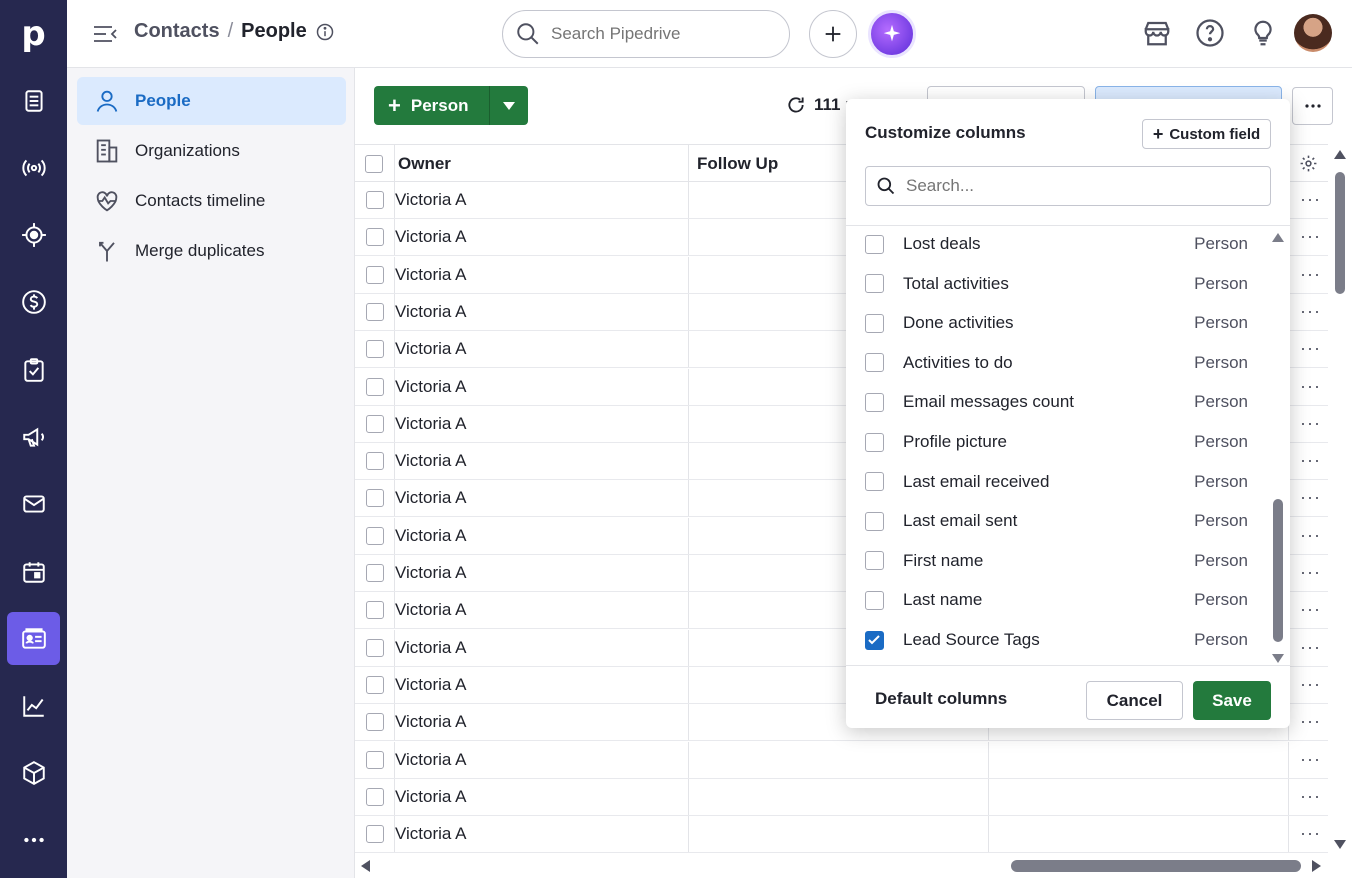 Image resolution: width=1352 pixels, height=878 pixels. Describe the element at coordinates (1056, 442) in the screenshot. I see `column-field-row: Profile picture Person` at that location.